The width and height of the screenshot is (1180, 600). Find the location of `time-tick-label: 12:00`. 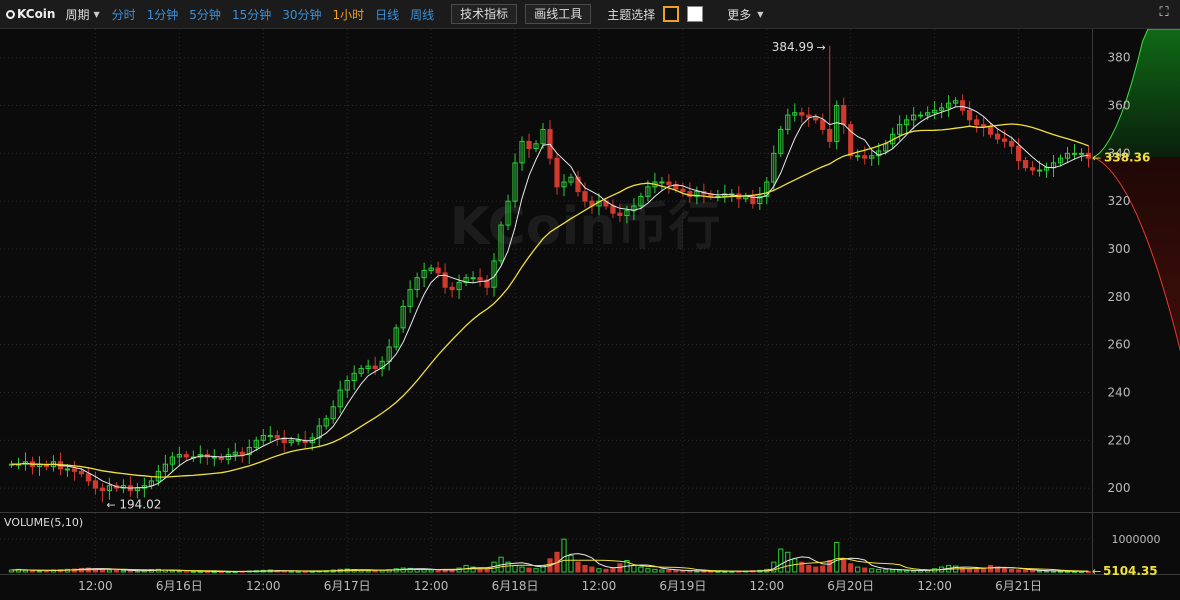

time-tick-label: 12:00 is located at coordinates (431, 586).